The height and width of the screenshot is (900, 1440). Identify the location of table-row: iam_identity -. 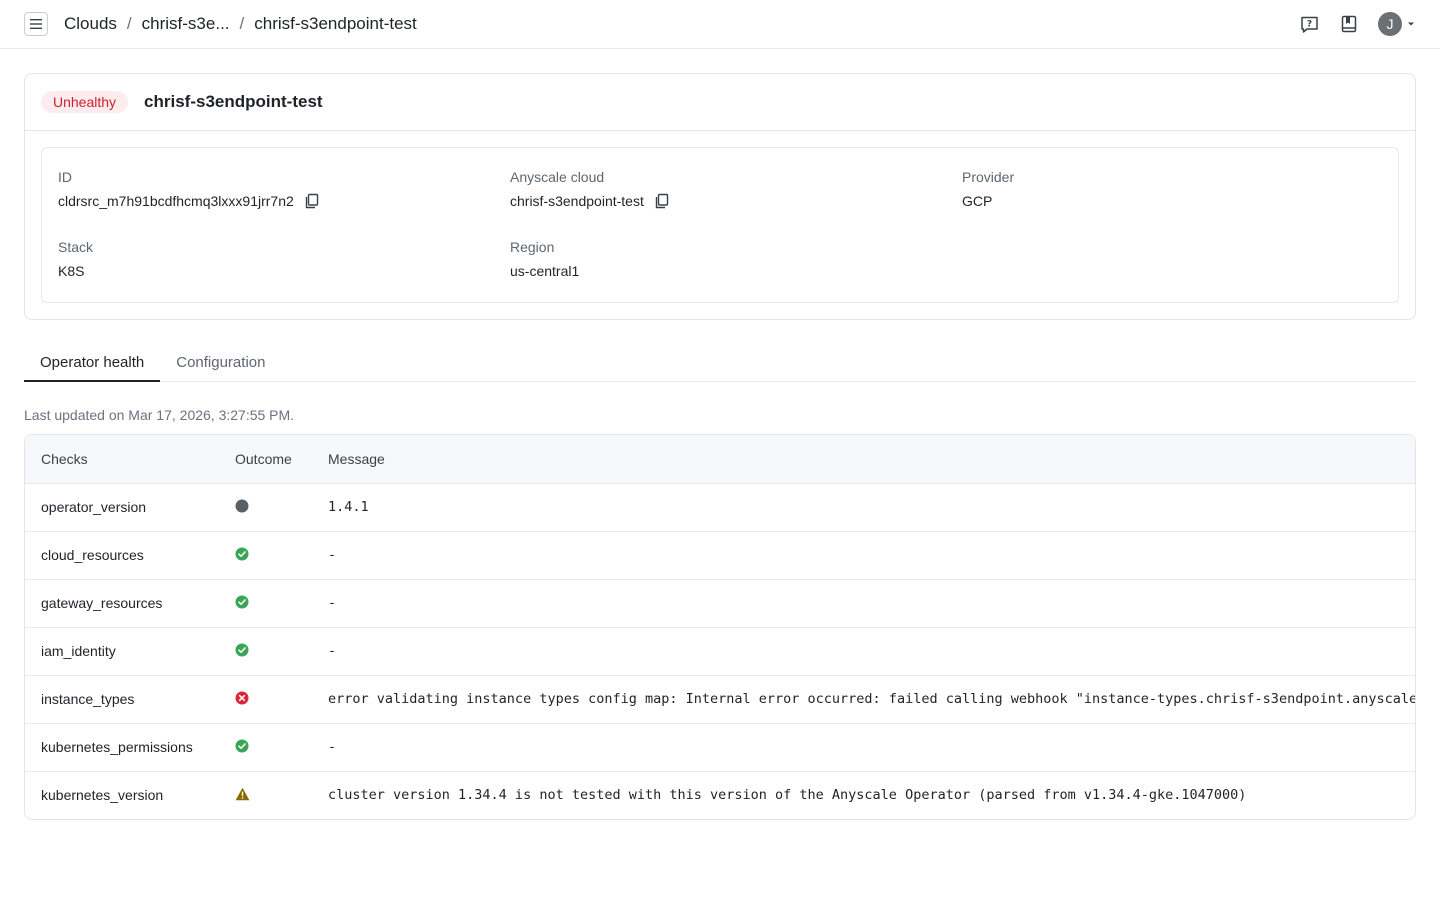
(720, 651).